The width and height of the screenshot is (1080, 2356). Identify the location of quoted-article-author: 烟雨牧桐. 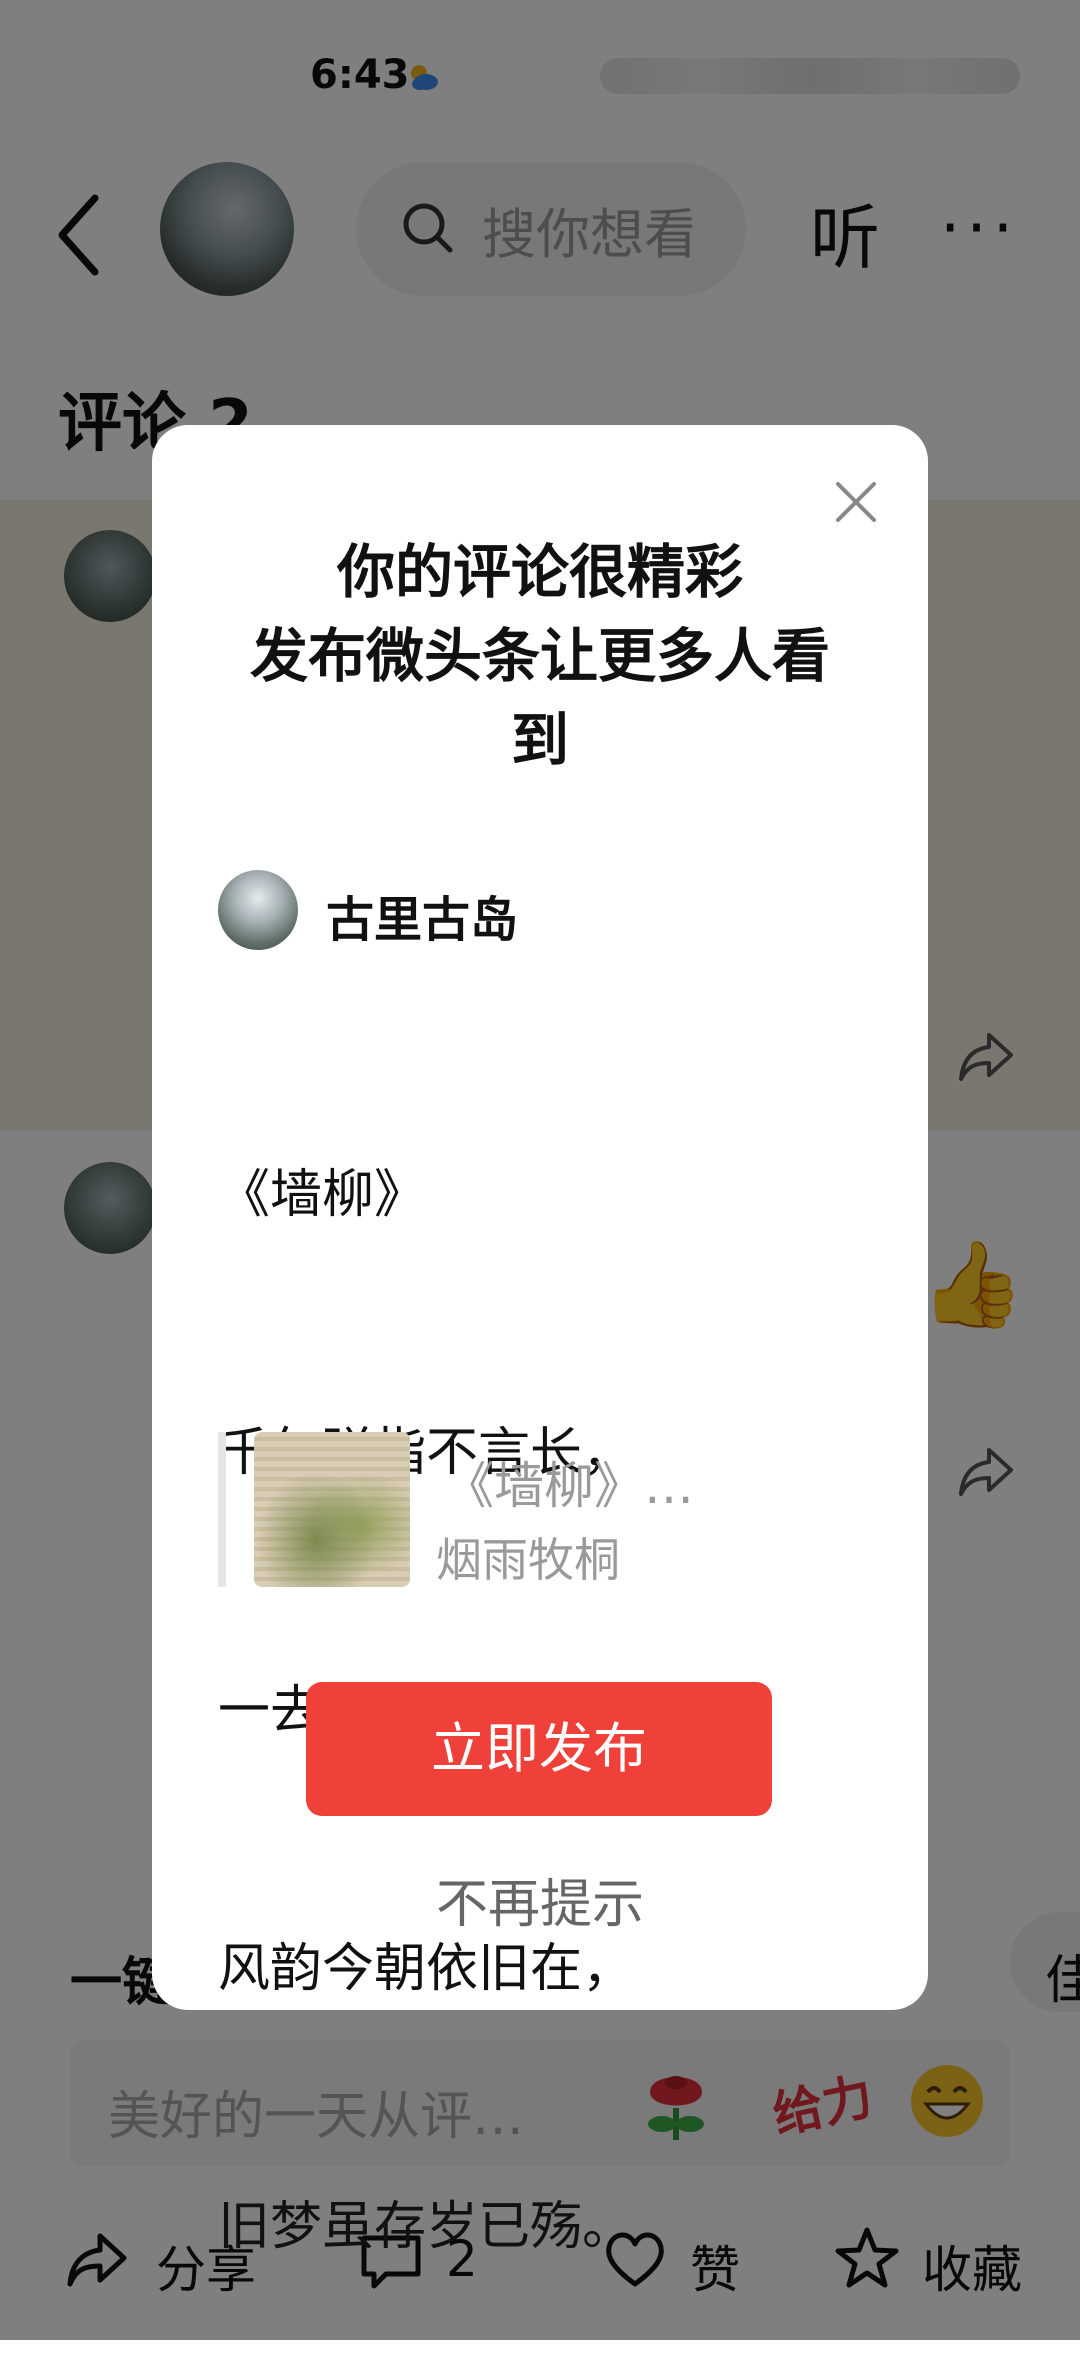
(528, 1560).